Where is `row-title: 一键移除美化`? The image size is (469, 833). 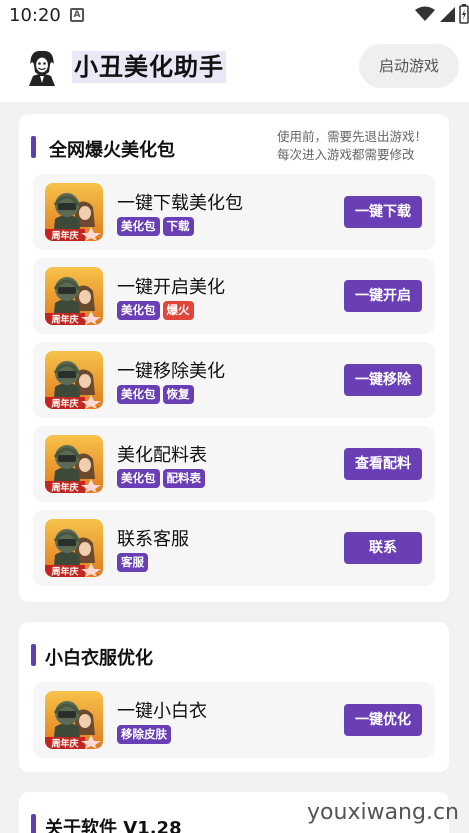 row-title: 一键移除美化 is located at coordinates (171, 371).